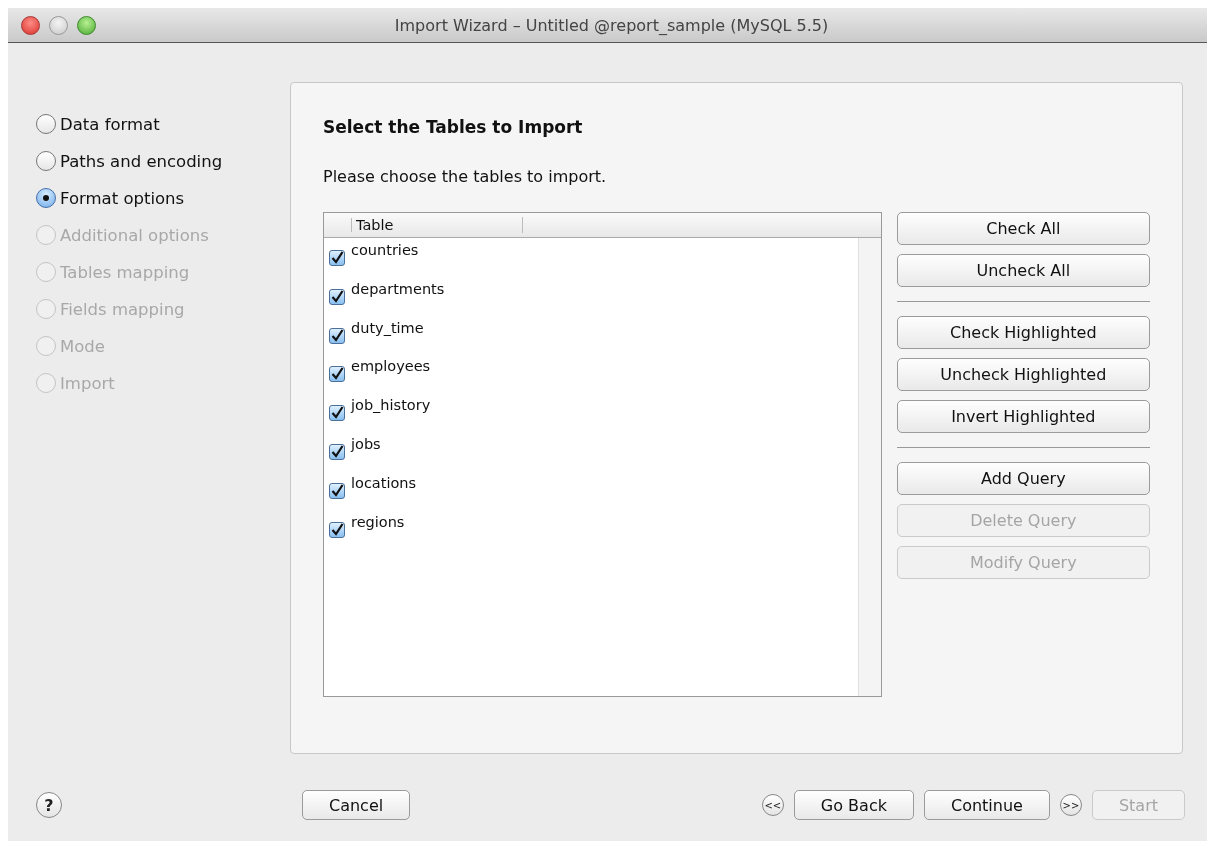 The image size is (1215, 849). Describe the element at coordinates (1070, 805) in the screenshot. I see `step-button: >>` at that location.